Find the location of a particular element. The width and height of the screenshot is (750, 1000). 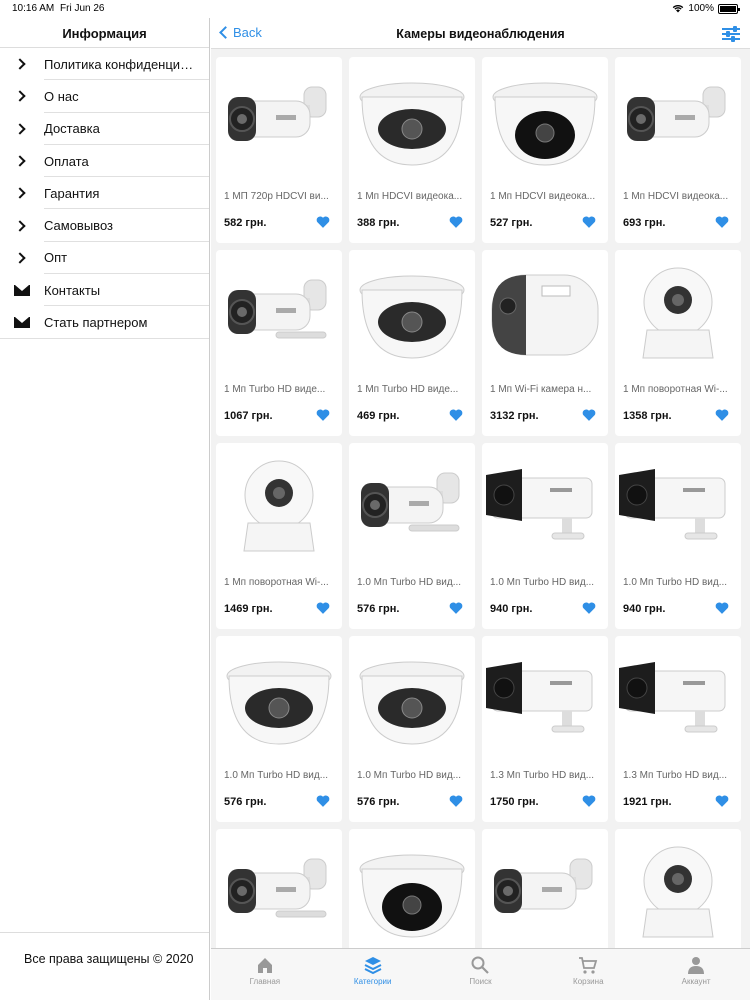

tab-cart: Корзина is located at coordinates (588, 974).